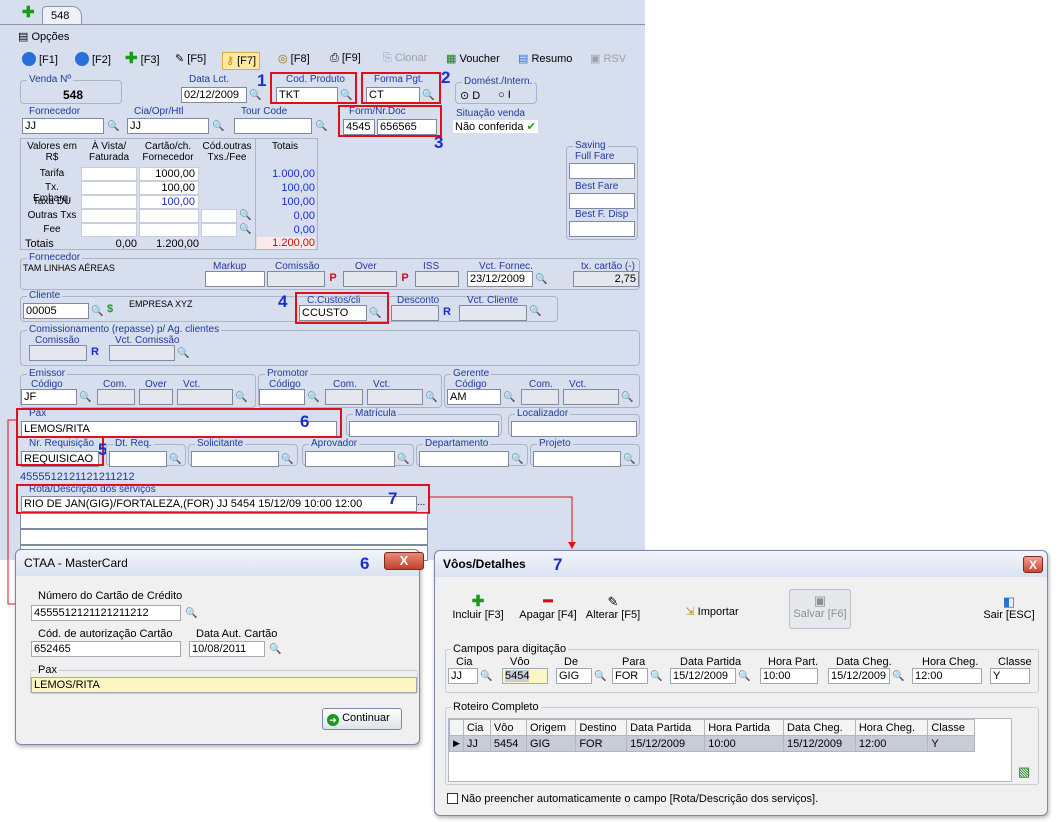 The height and width of the screenshot is (822, 1060). I want to click on save-icon: ▣, so click(820, 600).